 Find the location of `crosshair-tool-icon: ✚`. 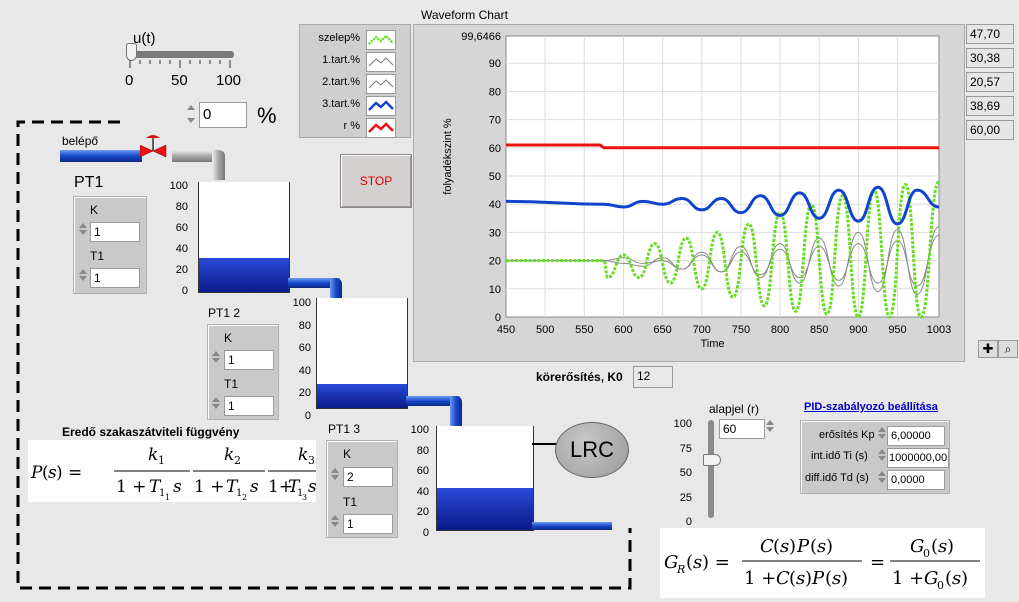

crosshair-tool-icon: ✚ is located at coordinates (988, 349).